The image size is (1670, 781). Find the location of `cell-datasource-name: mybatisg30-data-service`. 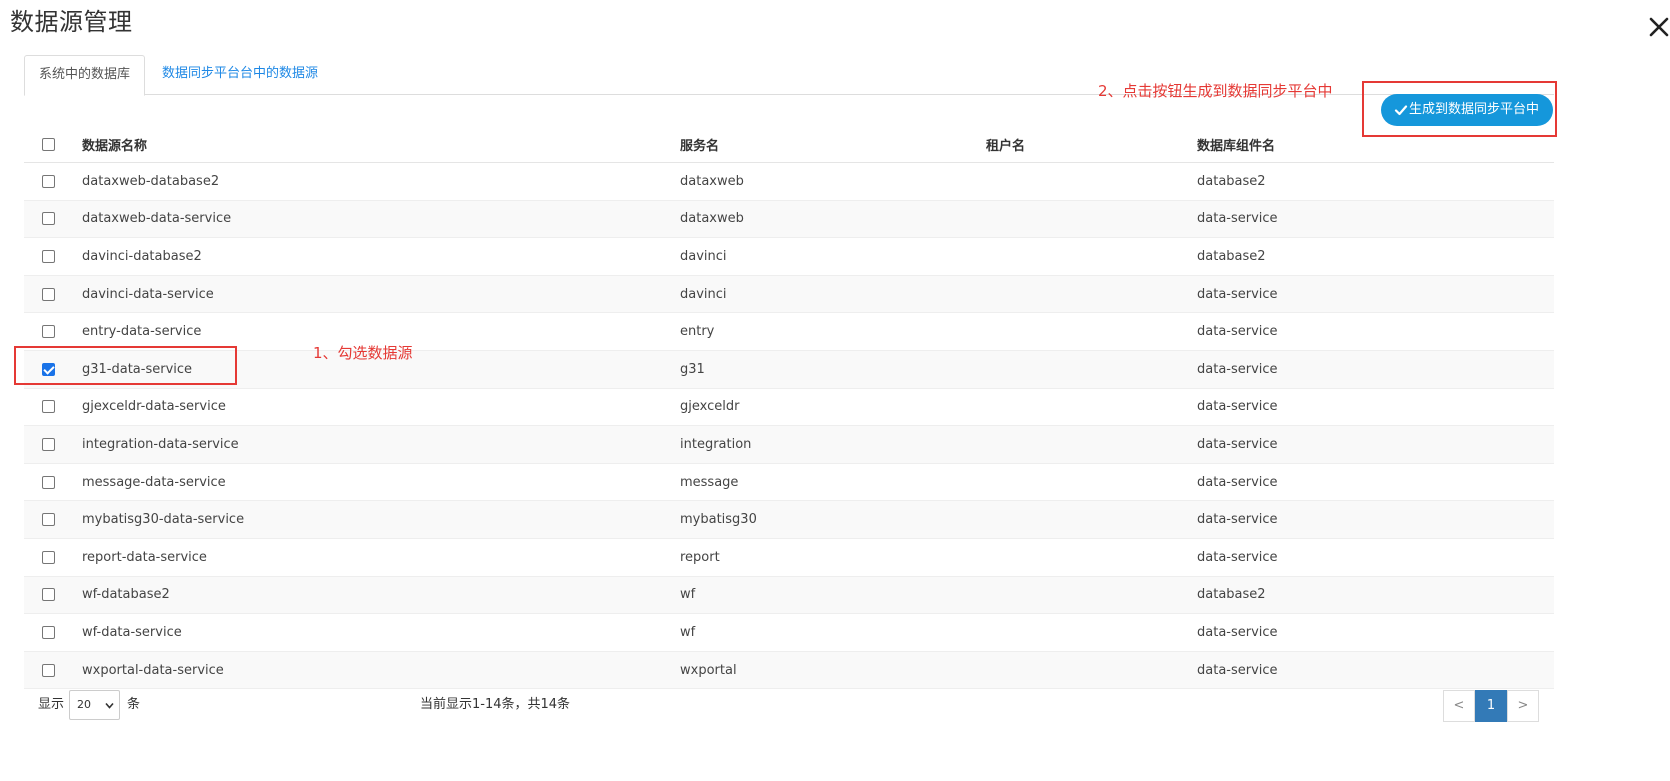

cell-datasource-name: mybatisg30-data-service is located at coordinates (163, 520).